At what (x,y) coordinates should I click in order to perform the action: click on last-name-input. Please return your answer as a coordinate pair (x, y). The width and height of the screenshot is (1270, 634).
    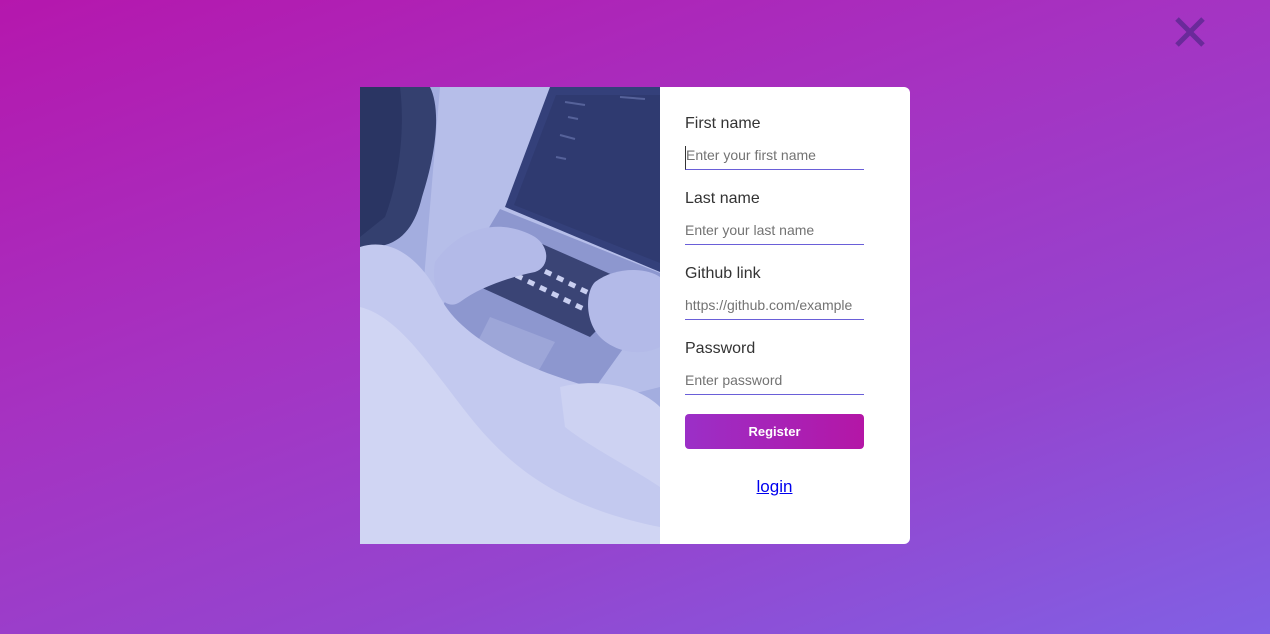
    Looking at the image, I should click on (774, 233).